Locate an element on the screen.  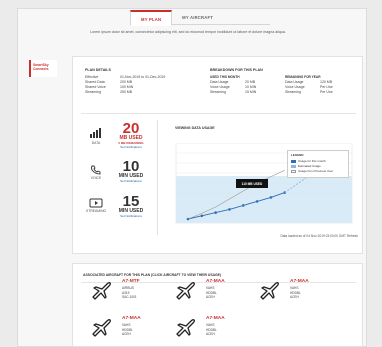
legend-label: Usage from Previous Year is located at coordinates (315, 171).